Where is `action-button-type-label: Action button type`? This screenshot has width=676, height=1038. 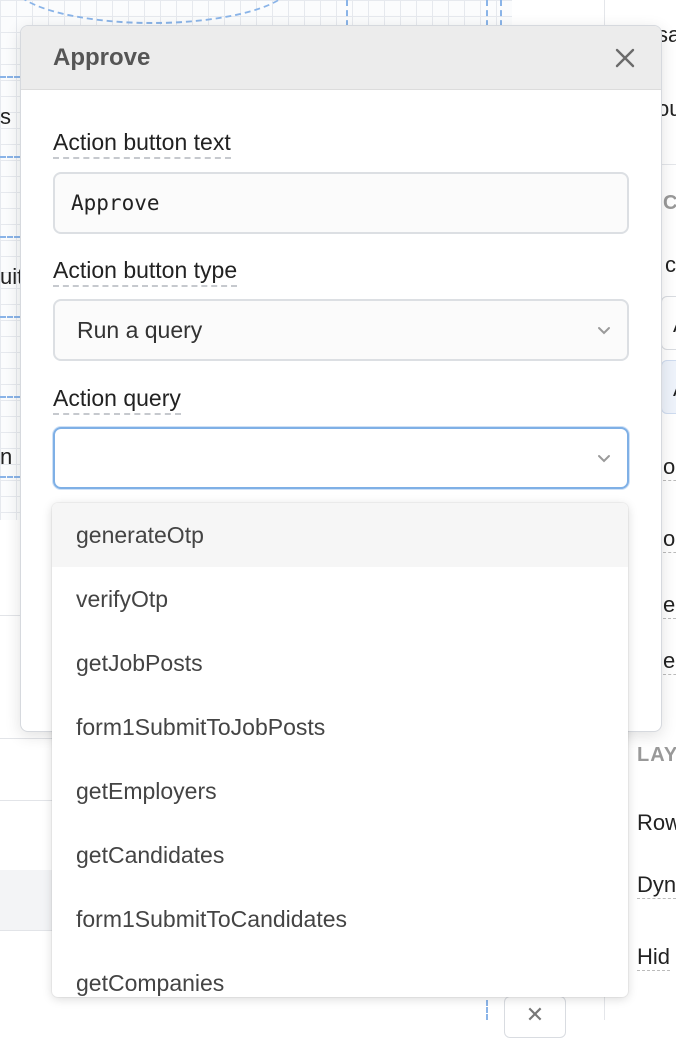 action-button-type-label: Action button type is located at coordinates (145, 271).